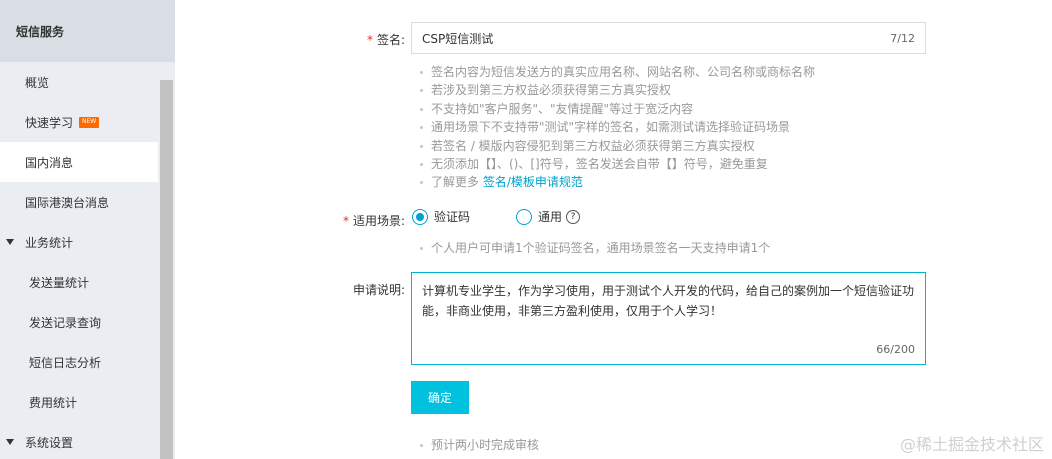  Describe the element at coordinates (458, 38) in the screenshot. I see `signature-value: CSP短信测试` at that location.